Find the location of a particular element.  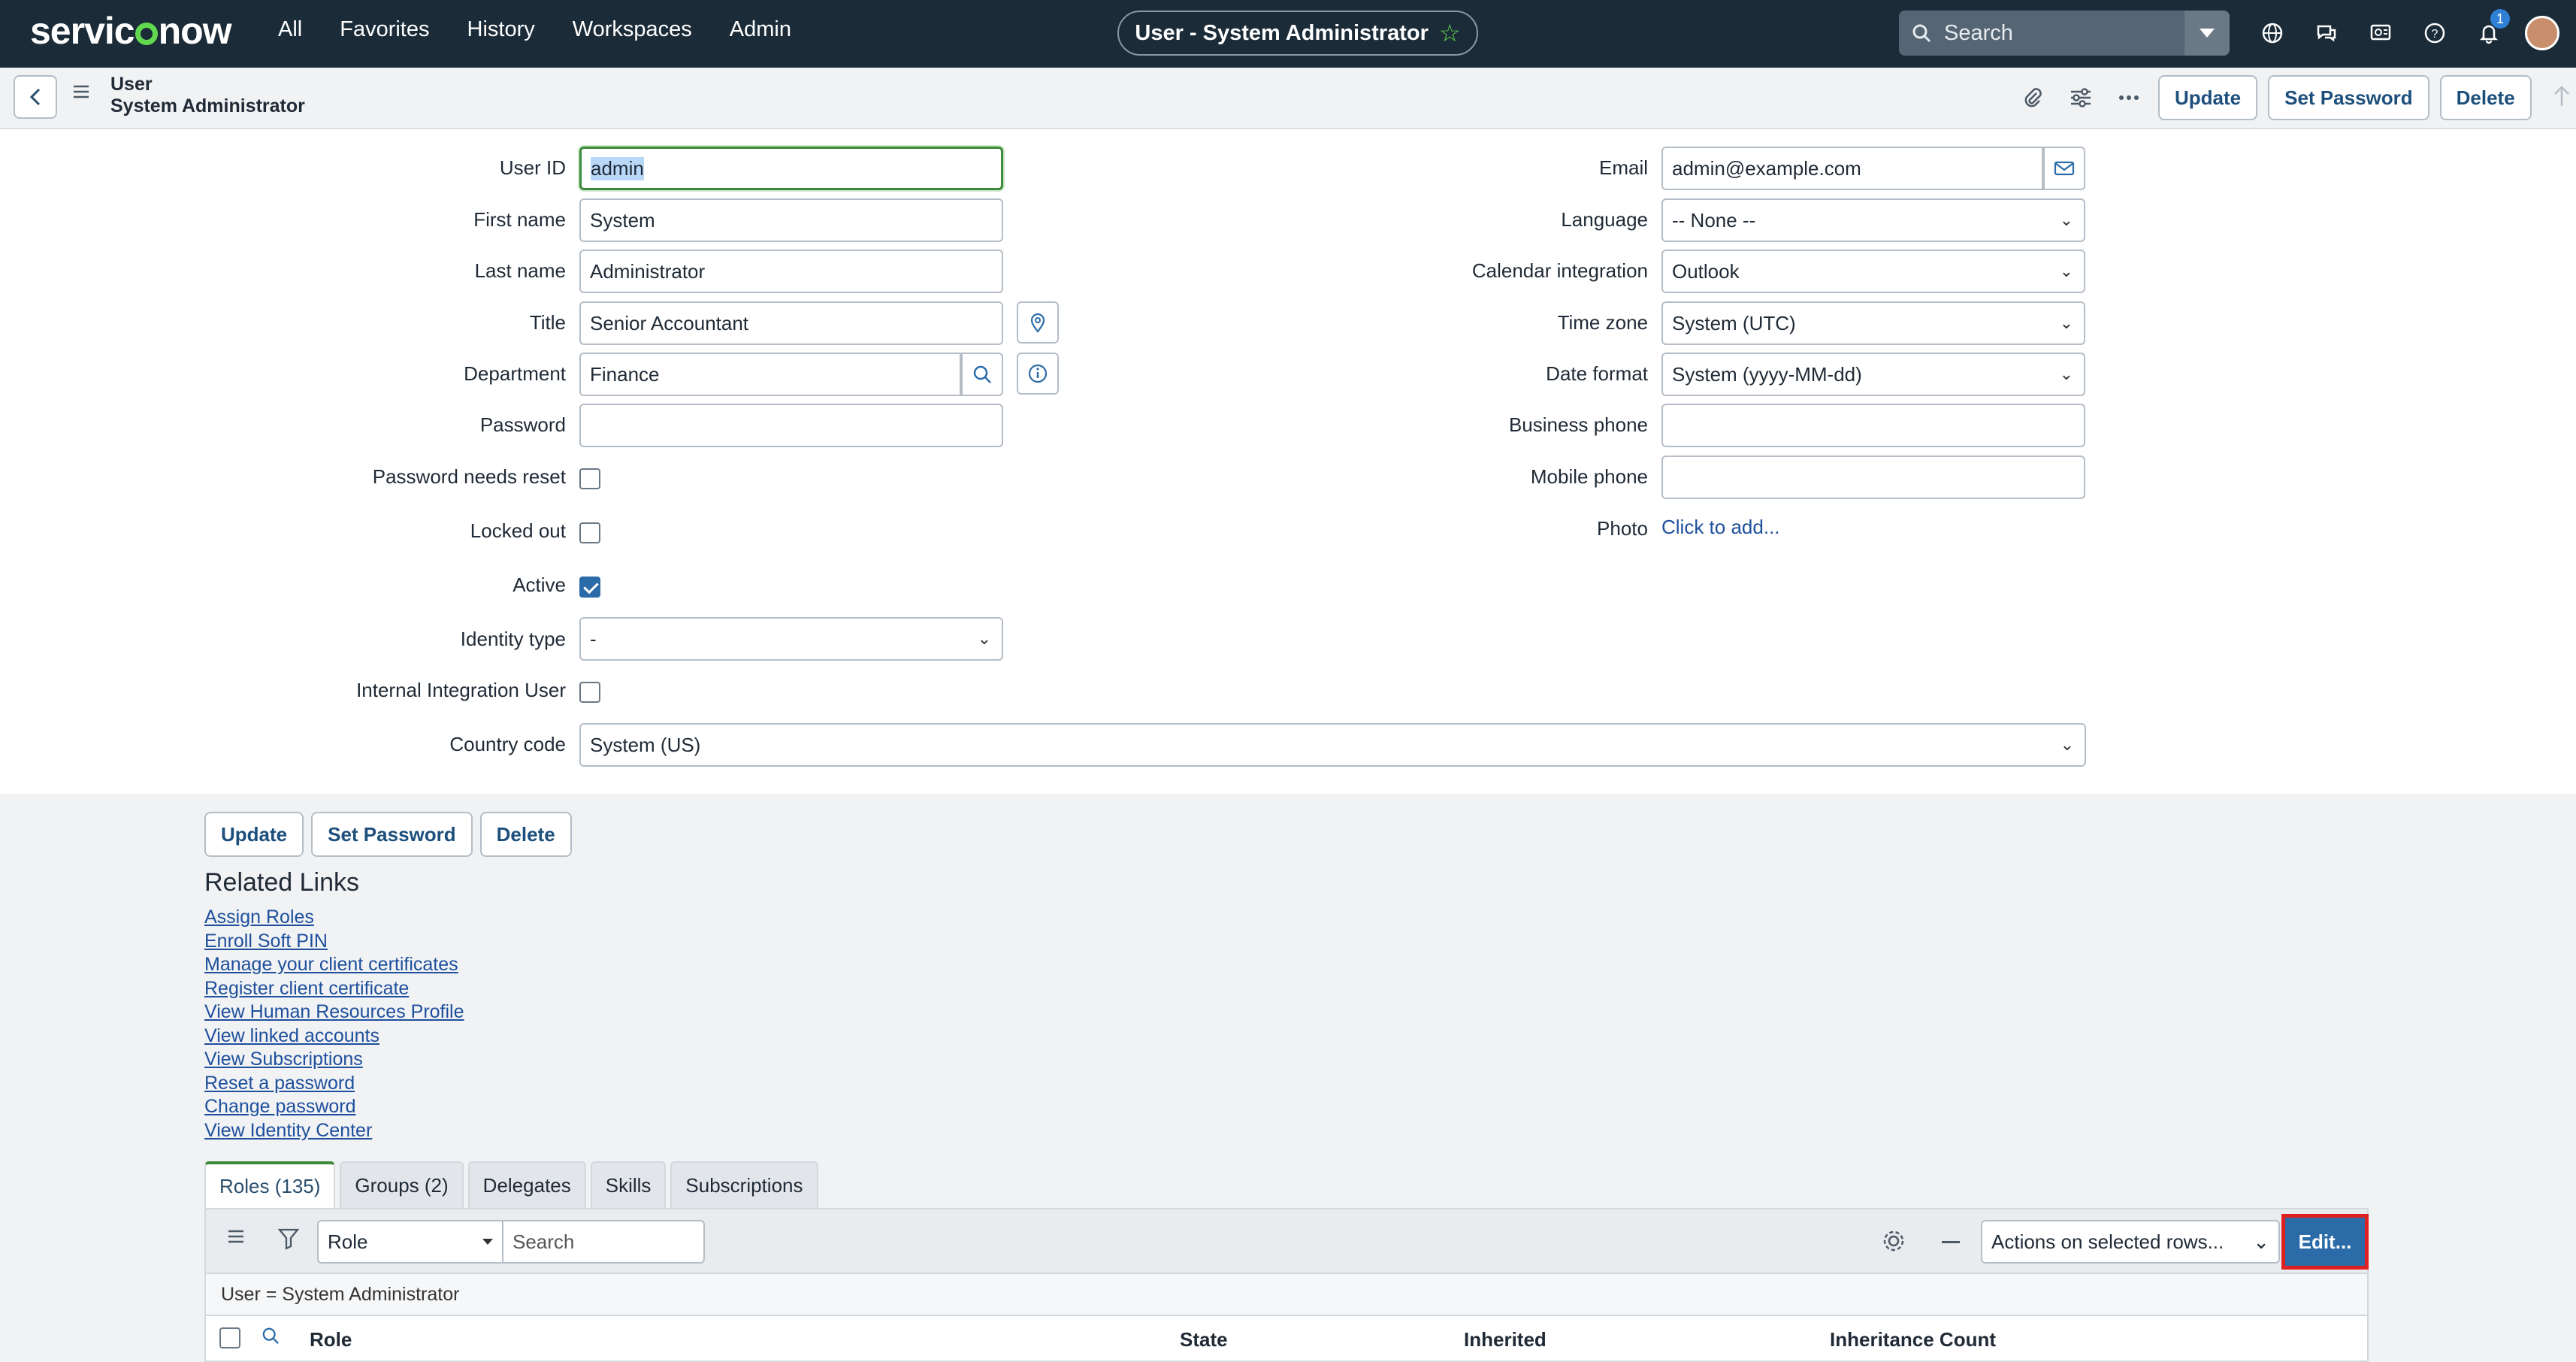

calendar-integration-label: Calendar integration is located at coordinates (1559, 270).